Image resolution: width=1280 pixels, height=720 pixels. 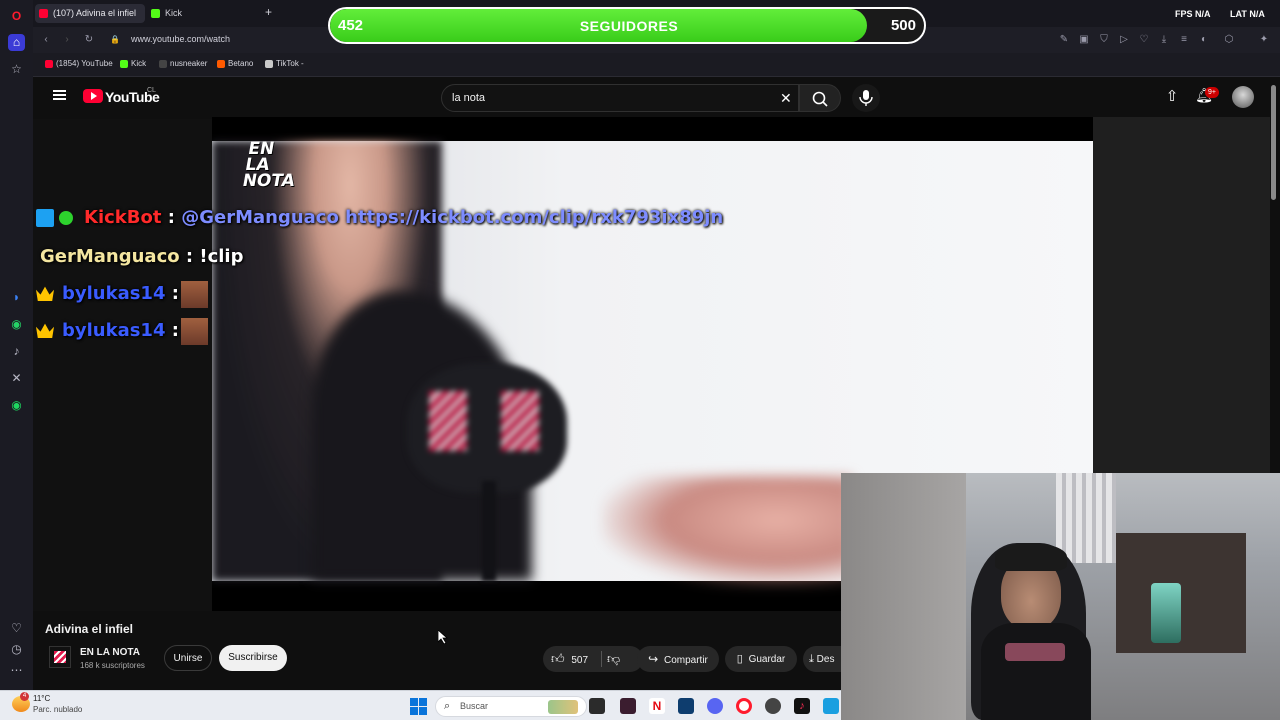 I want to click on download-icon: ⤓, so click(x=1164, y=40).